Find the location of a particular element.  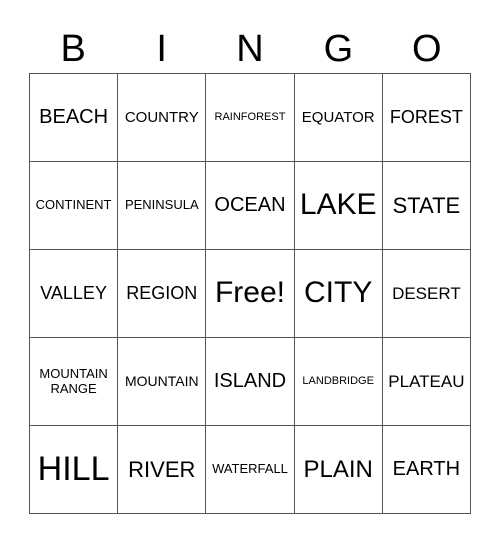

bingo-cell: ISLAND is located at coordinates (250, 382).